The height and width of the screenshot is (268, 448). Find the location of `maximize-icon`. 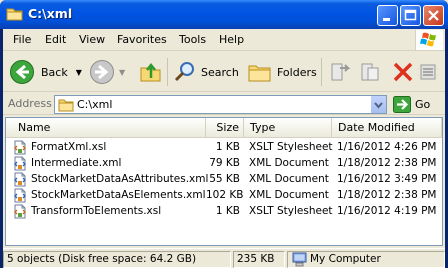

maximize-icon is located at coordinates (410, 15).